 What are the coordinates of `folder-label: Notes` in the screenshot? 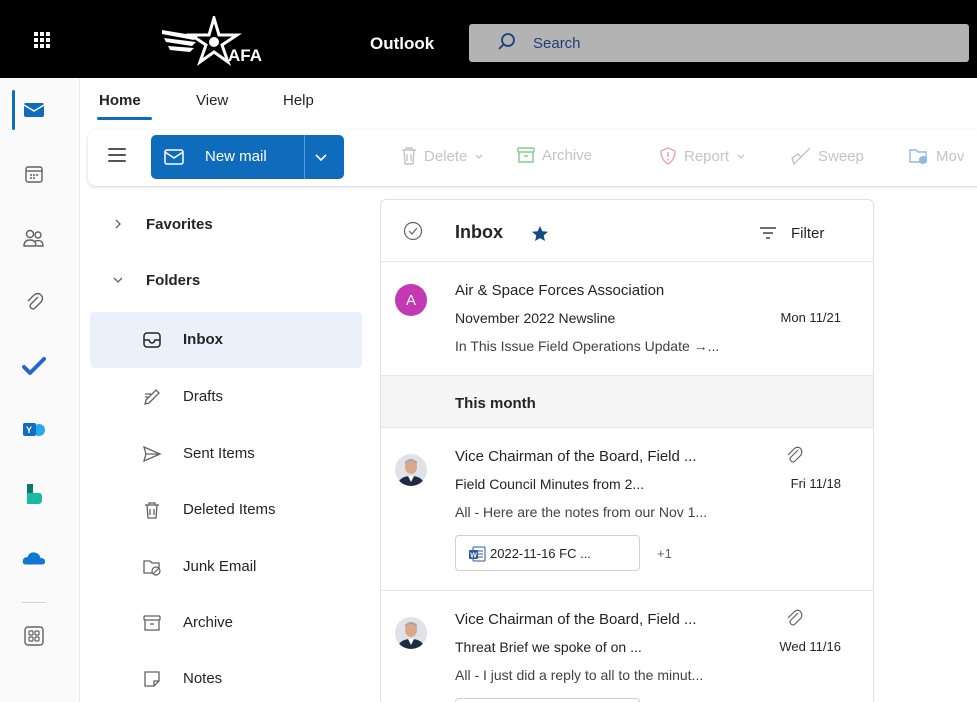 It's located at (203, 678).